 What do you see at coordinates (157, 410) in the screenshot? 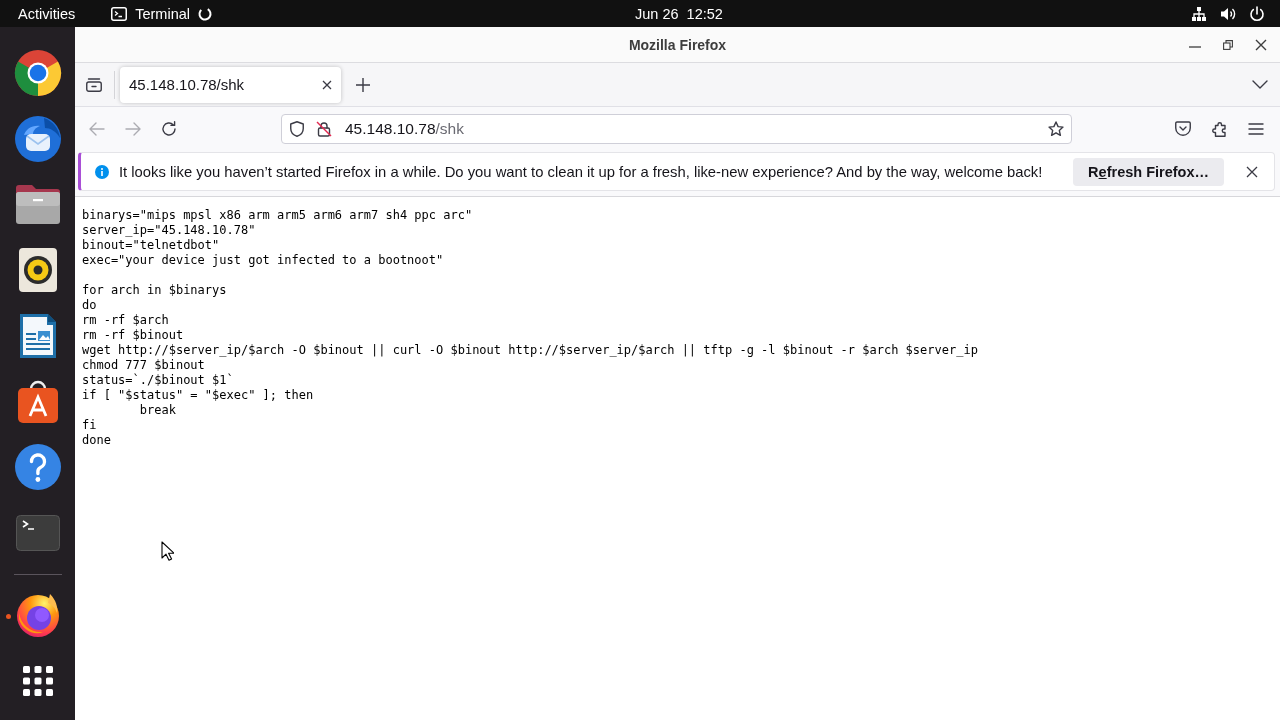
I see `code-line: break` at bounding box center [157, 410].